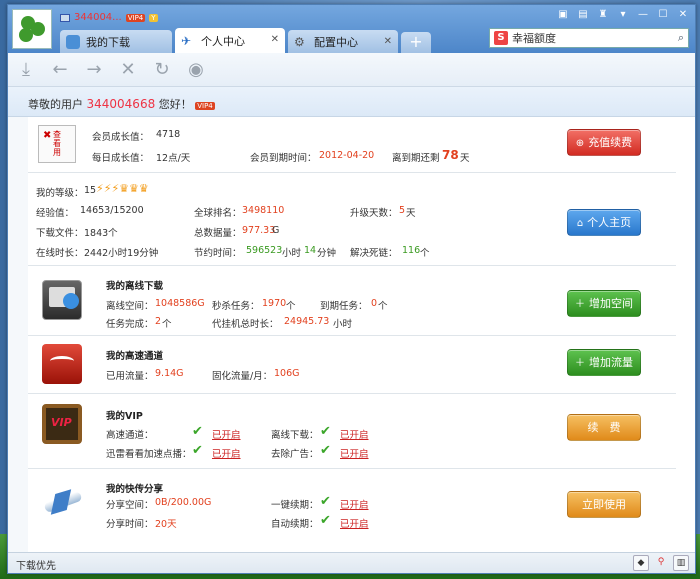  Describe the element at coordinates (343, 324) in the screenshot. I see `agent-unit: 小时` at that location.